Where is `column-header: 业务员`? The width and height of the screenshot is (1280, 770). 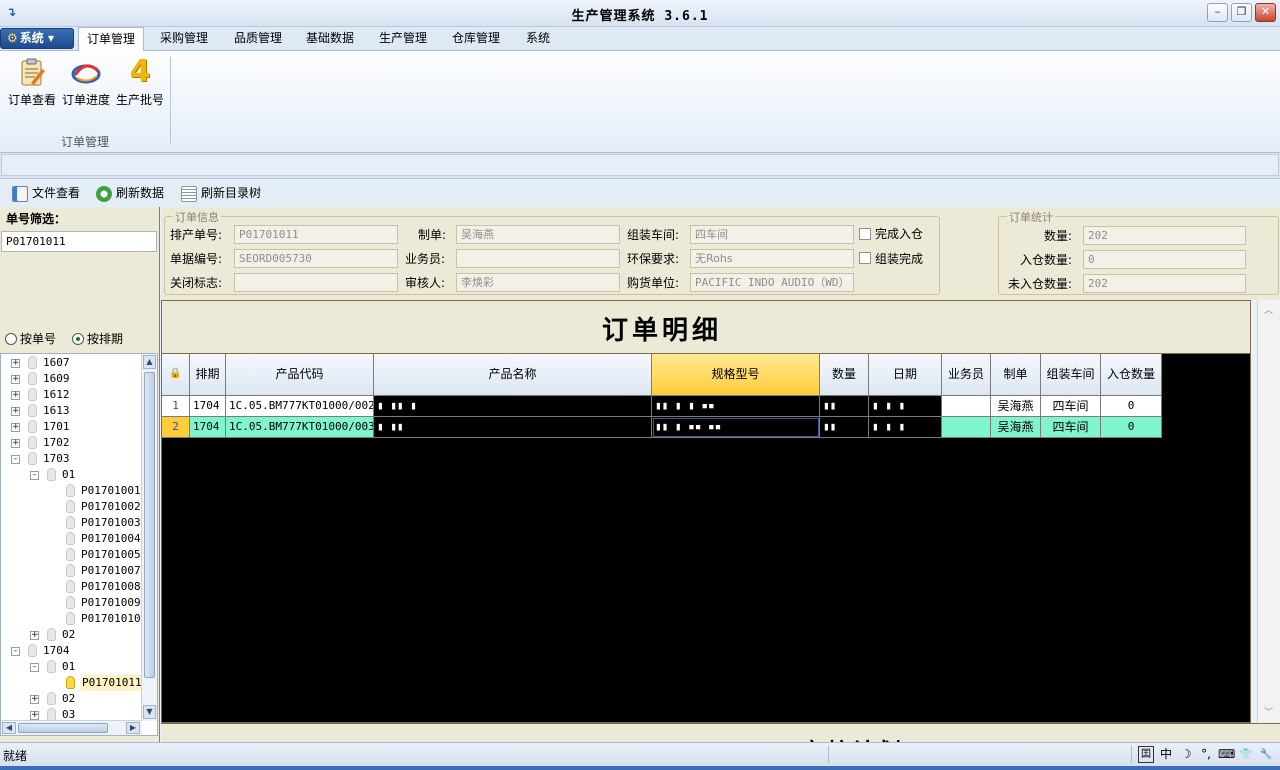 column-header: 业务员 is located at coordinates (966, 375).